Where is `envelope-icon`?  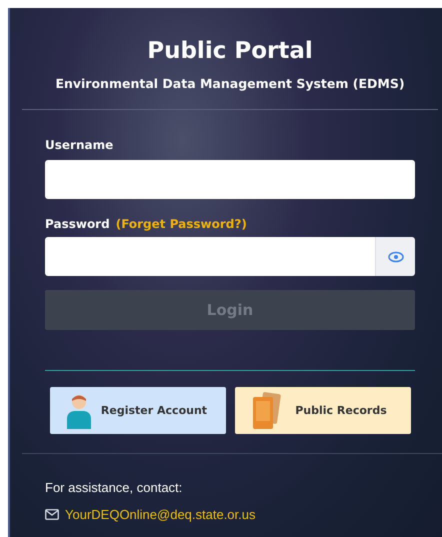
envelope-icon is located at coordinates (52, 514).